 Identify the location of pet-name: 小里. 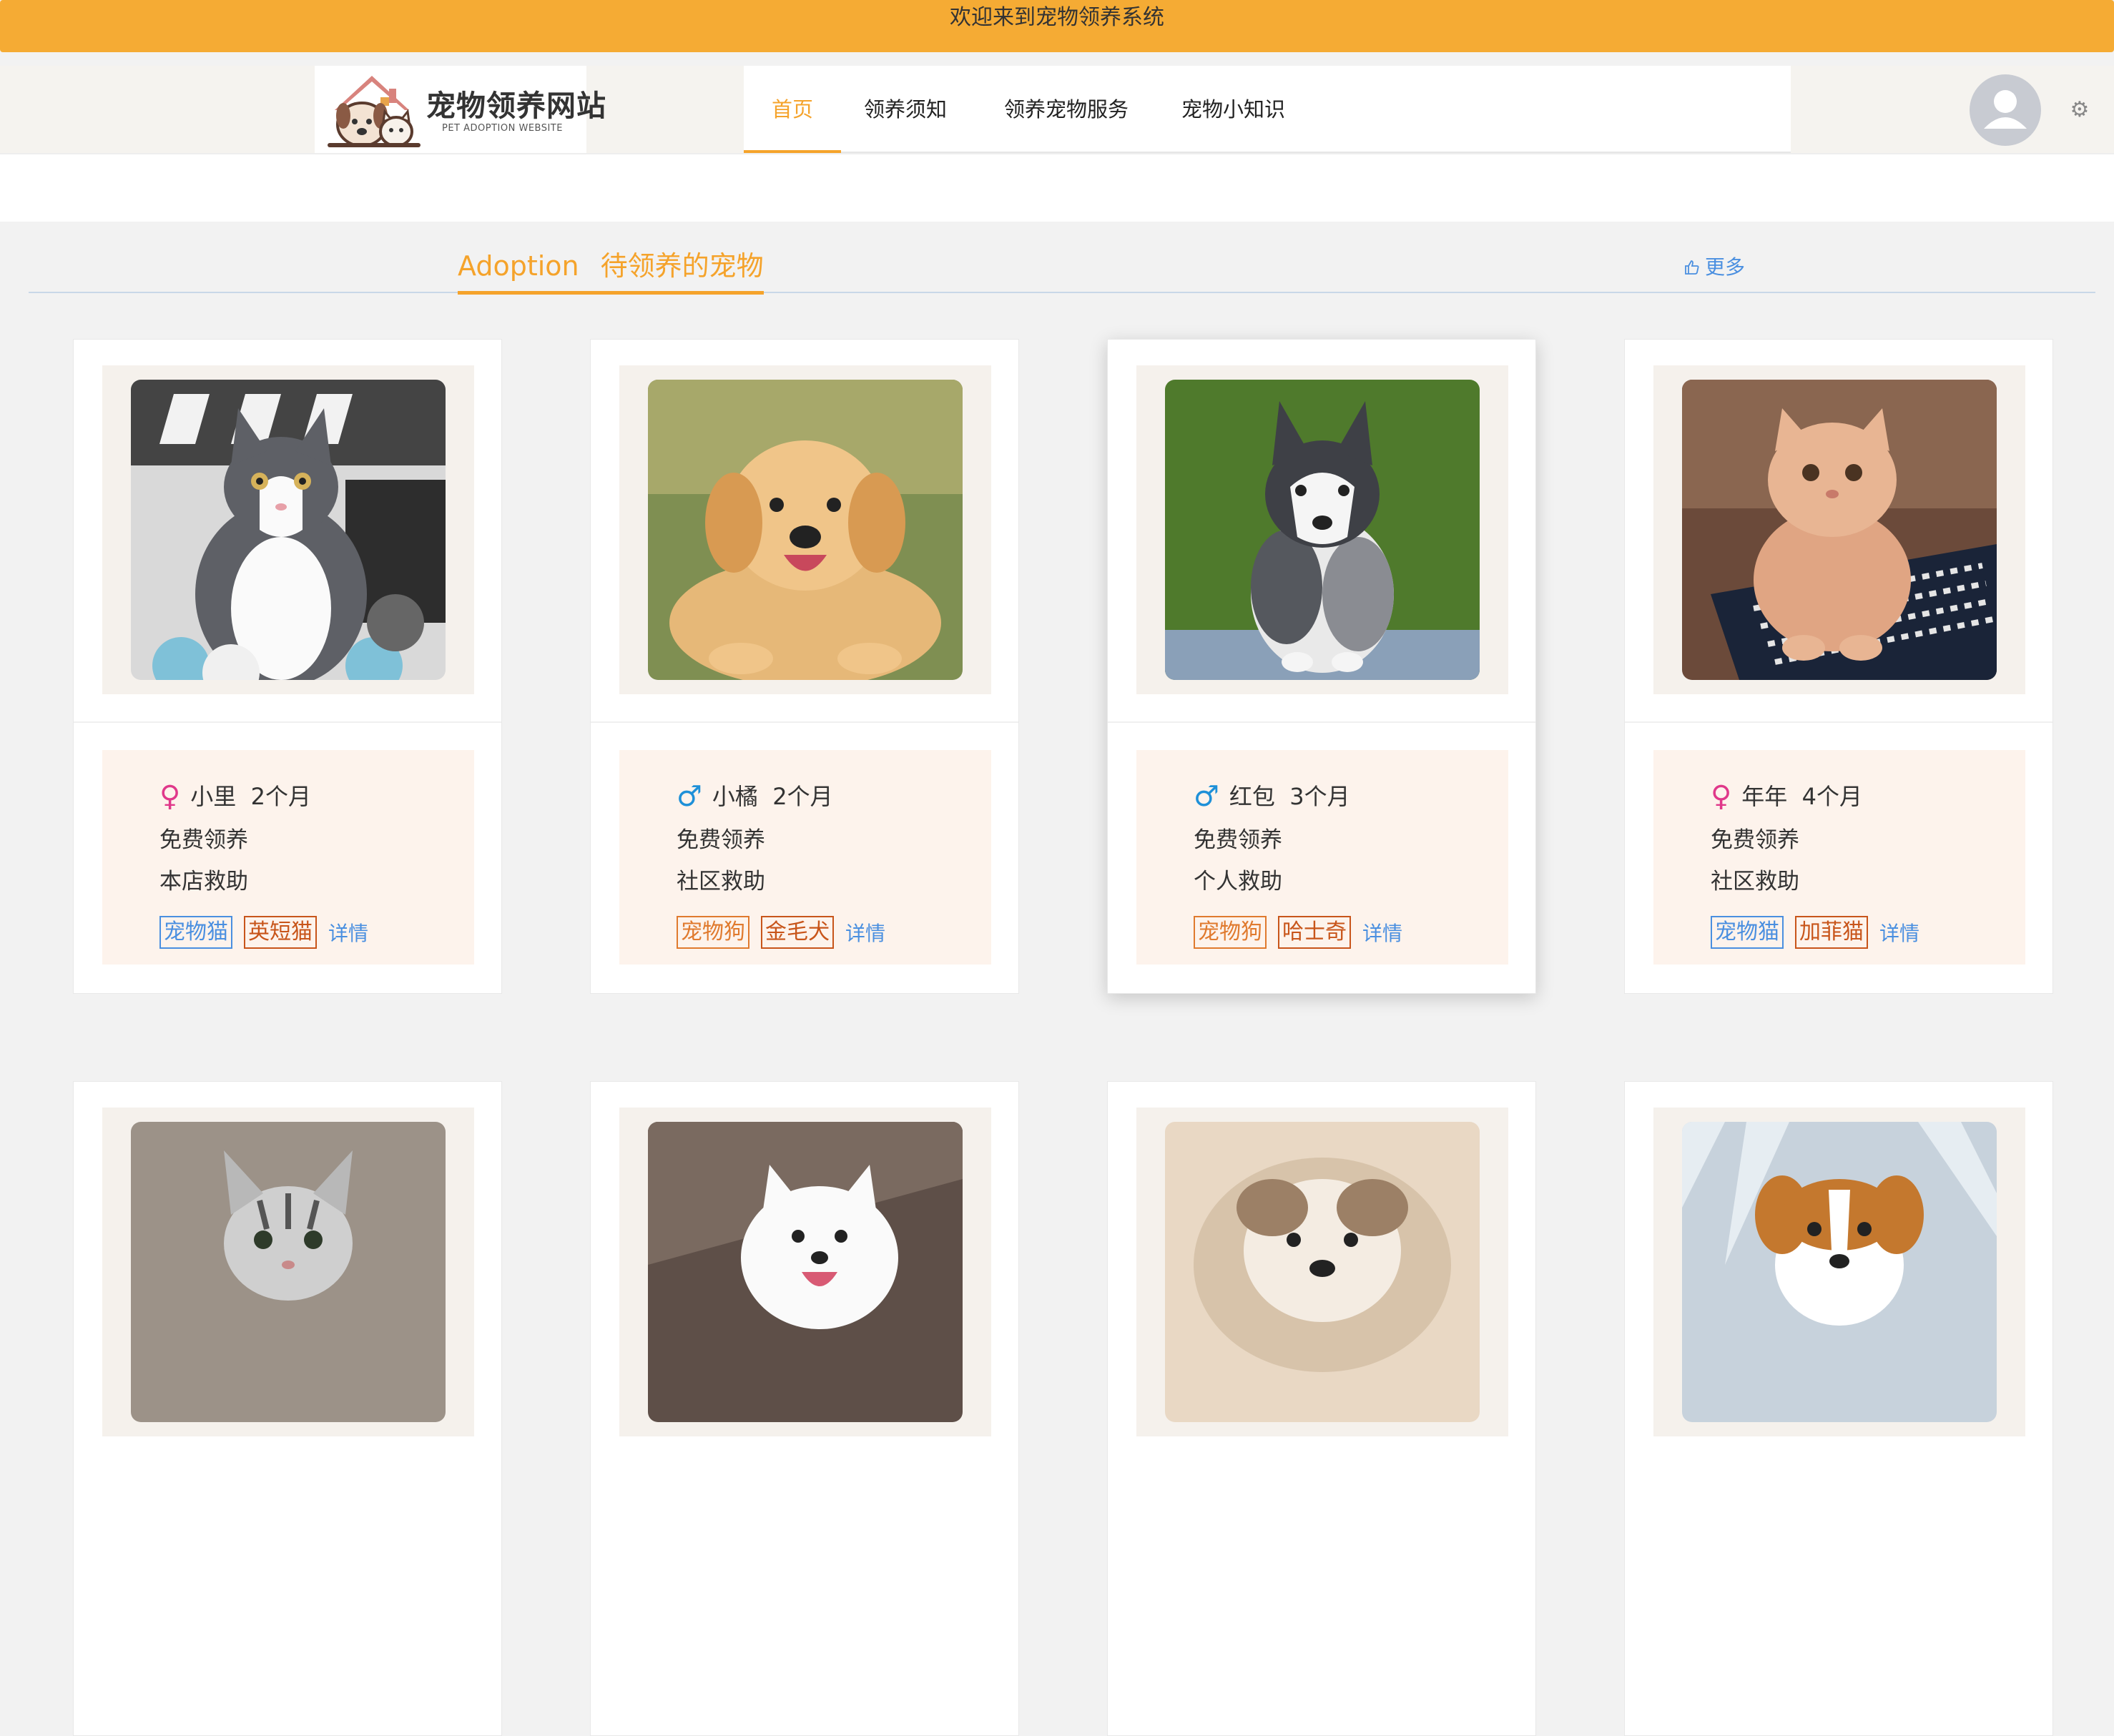
(213, 796).